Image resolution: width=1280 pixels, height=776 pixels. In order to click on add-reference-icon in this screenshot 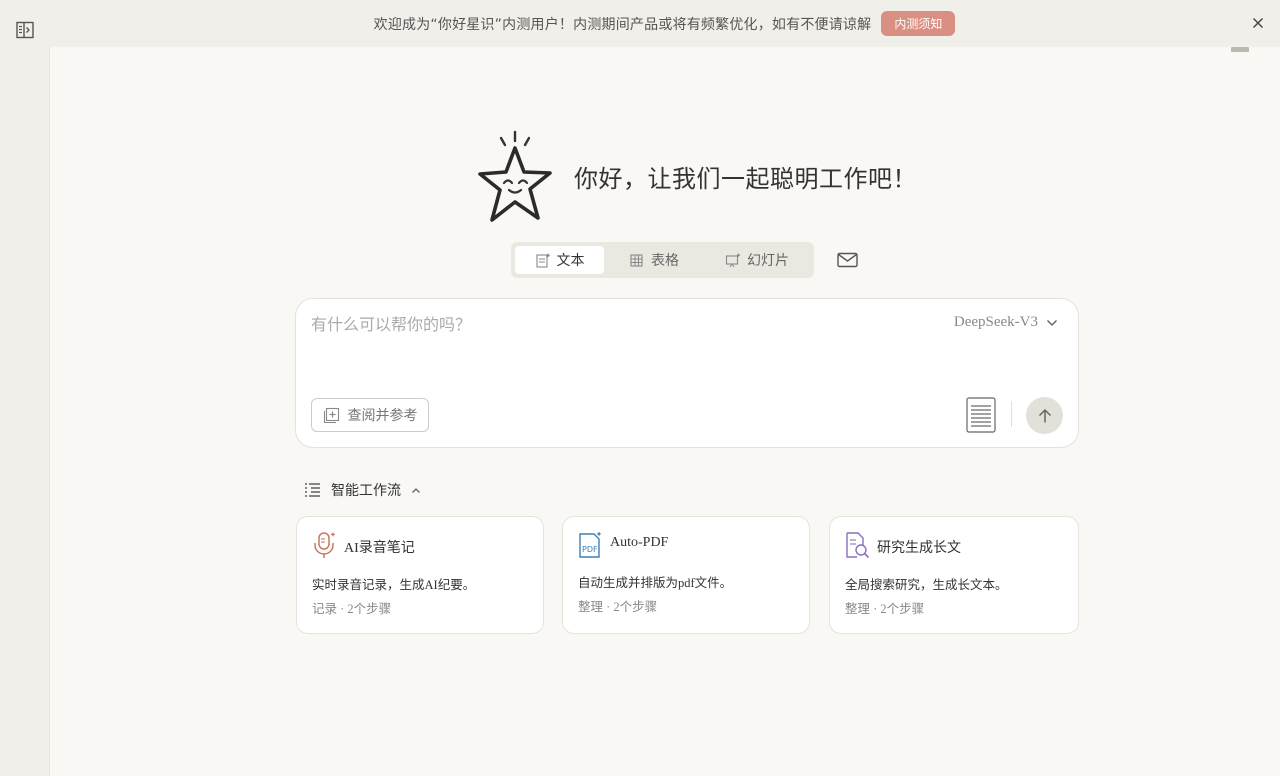, I will do `click(331, 415)`.